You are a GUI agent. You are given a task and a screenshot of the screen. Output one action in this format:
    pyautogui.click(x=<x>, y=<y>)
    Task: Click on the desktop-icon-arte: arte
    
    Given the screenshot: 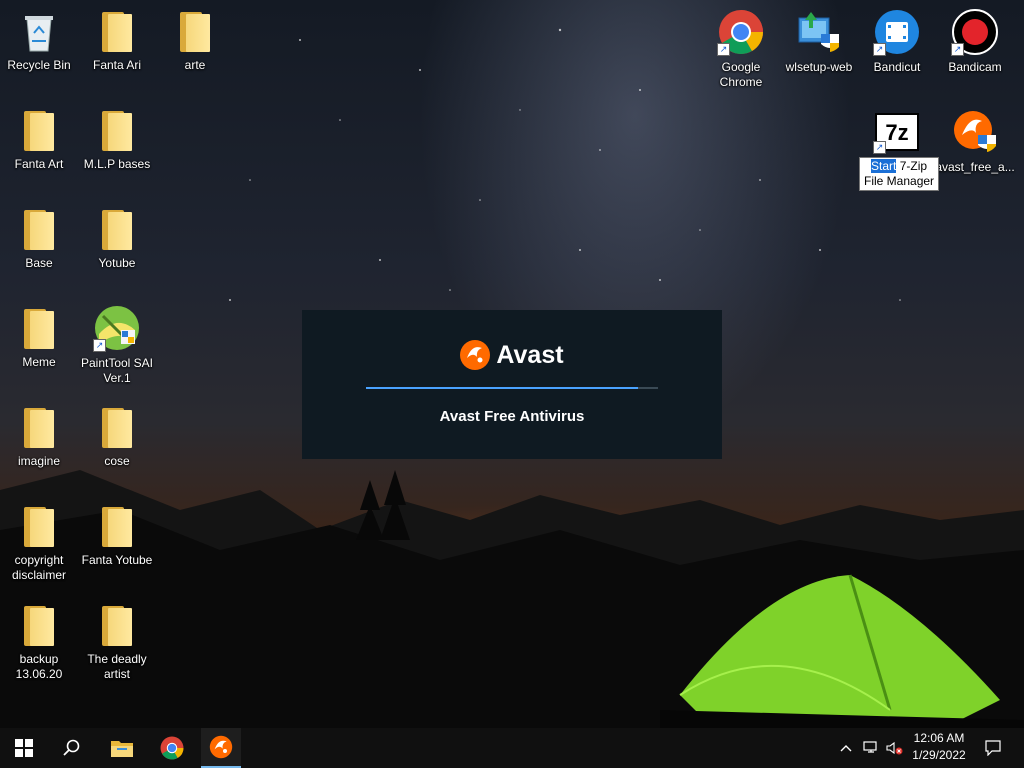 What is the action you would take?
    pyautogui.click(x=195, y=41)
    